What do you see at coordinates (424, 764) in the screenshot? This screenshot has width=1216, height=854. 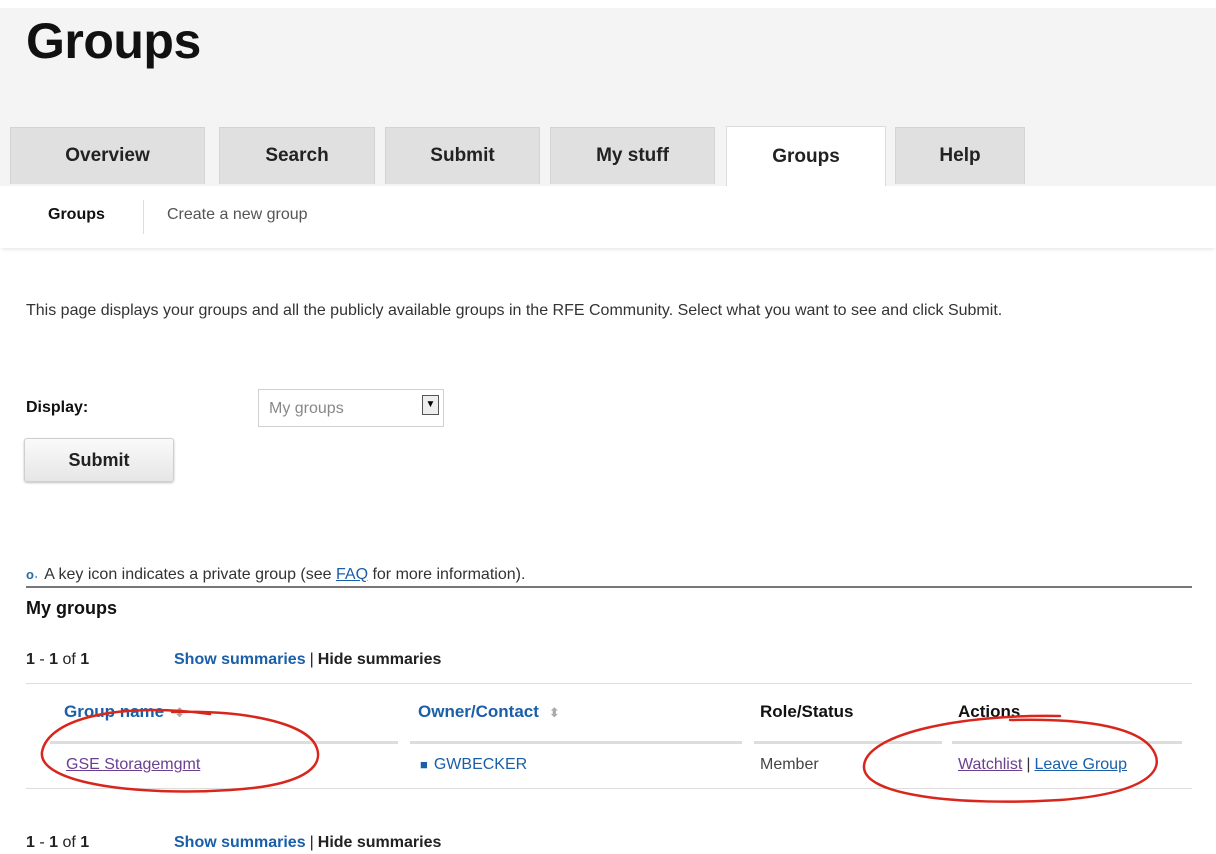 I see `contact-card-icon: ■` at bounding box center [424, 764].